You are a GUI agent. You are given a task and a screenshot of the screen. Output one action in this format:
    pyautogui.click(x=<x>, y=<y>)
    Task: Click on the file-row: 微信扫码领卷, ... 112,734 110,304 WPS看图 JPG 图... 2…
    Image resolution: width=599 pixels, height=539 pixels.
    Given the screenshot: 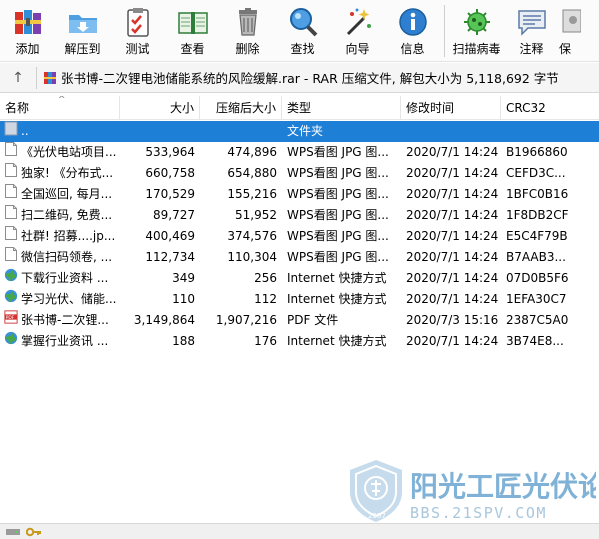 What is the action you would take?
    pyautogui.click(x=299, y=257)
    